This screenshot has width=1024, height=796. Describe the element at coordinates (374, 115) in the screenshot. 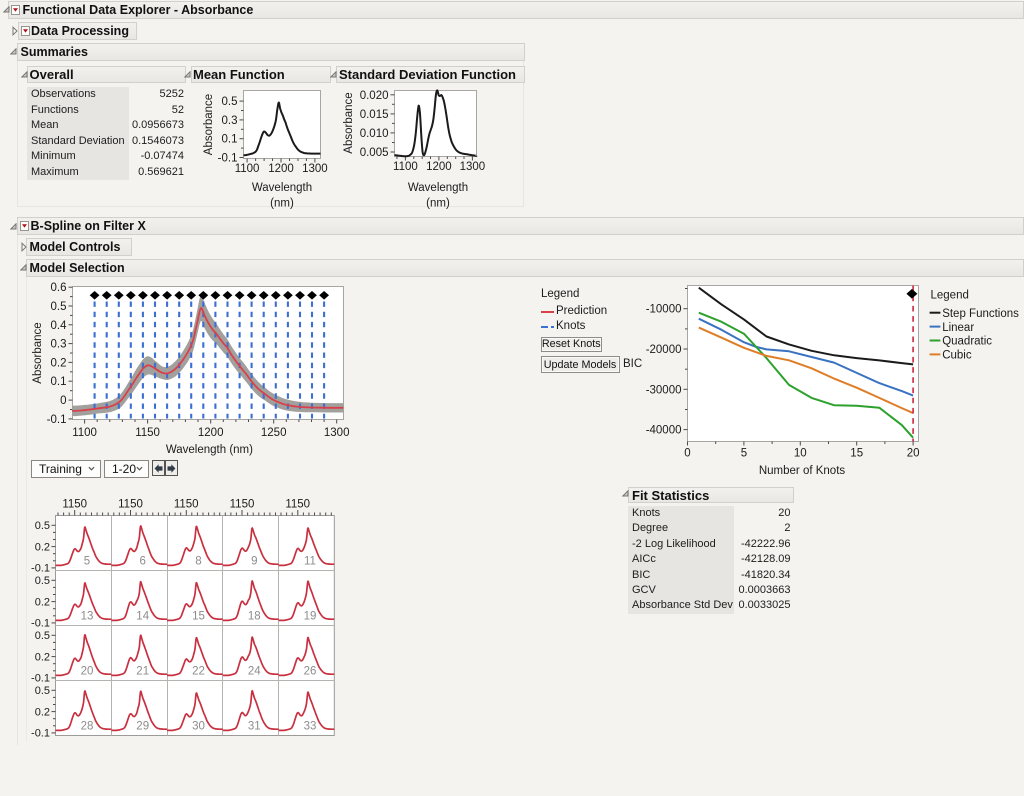

I see `svg-text: 0.015` at that location.